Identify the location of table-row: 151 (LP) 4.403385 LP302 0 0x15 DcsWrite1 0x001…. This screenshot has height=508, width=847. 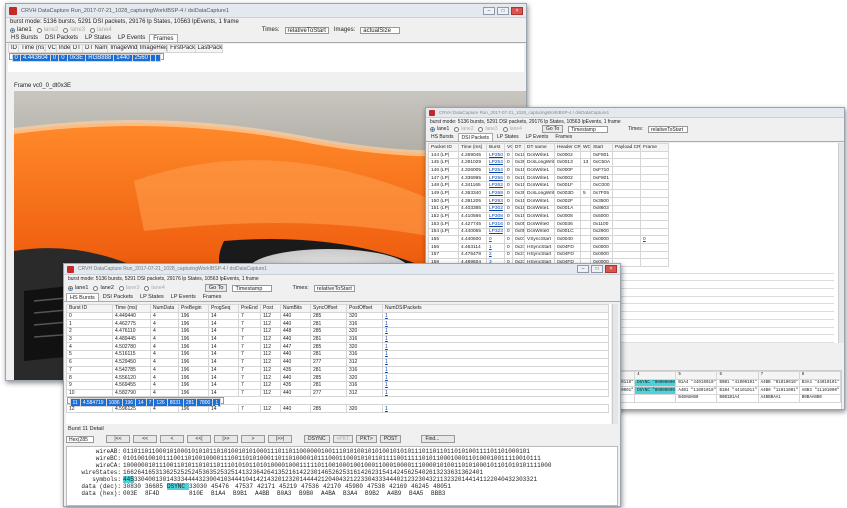
(548, 209).